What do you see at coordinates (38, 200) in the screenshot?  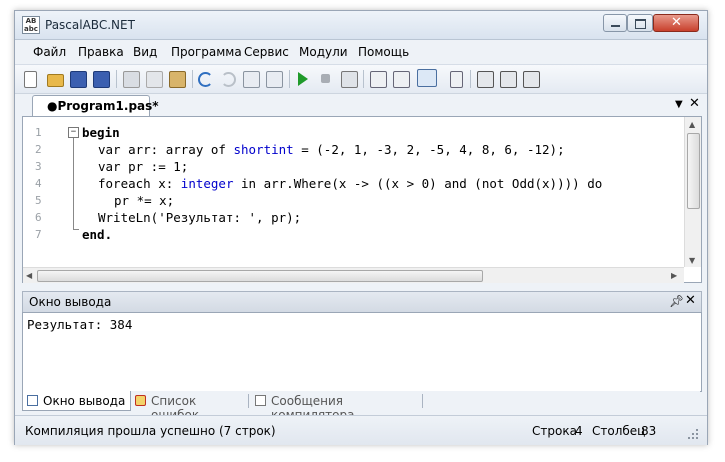 I see `line-number: 5` at bounding box center [38, 200].